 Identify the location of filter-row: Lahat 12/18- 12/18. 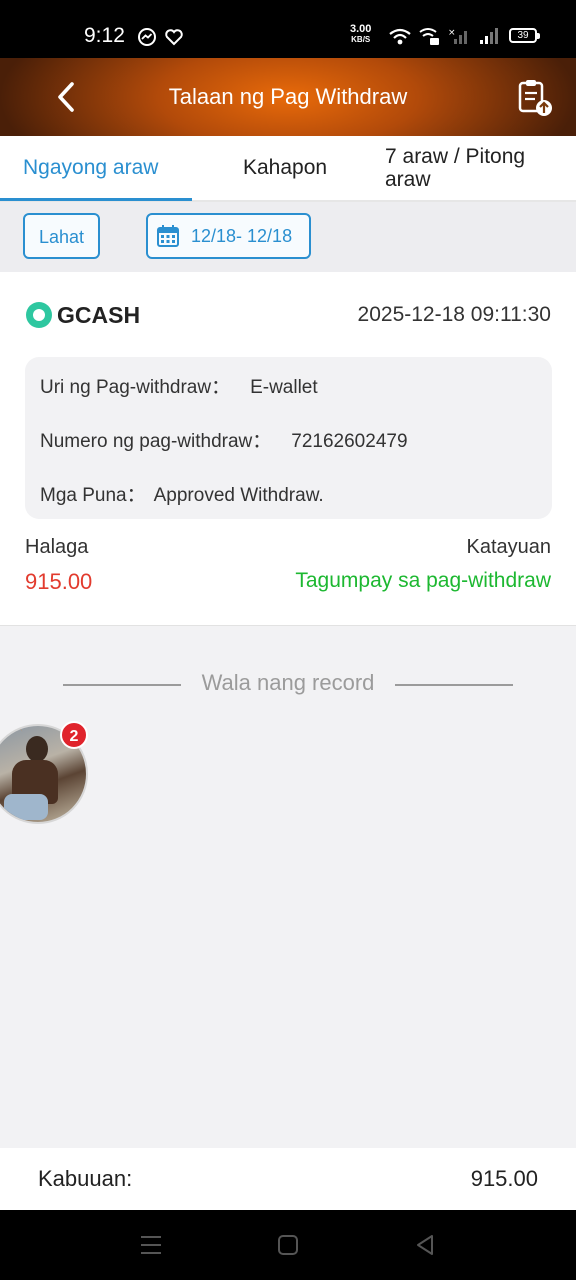
(288, 237).